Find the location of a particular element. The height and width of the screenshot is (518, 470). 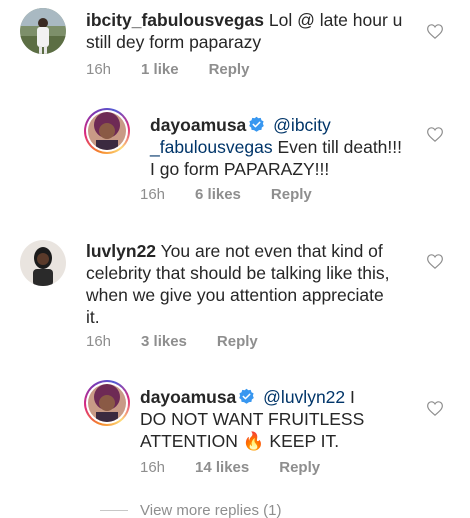

comment-body-line: DO NOT WANT FRUITLESS is located at coordinates (252, 419).